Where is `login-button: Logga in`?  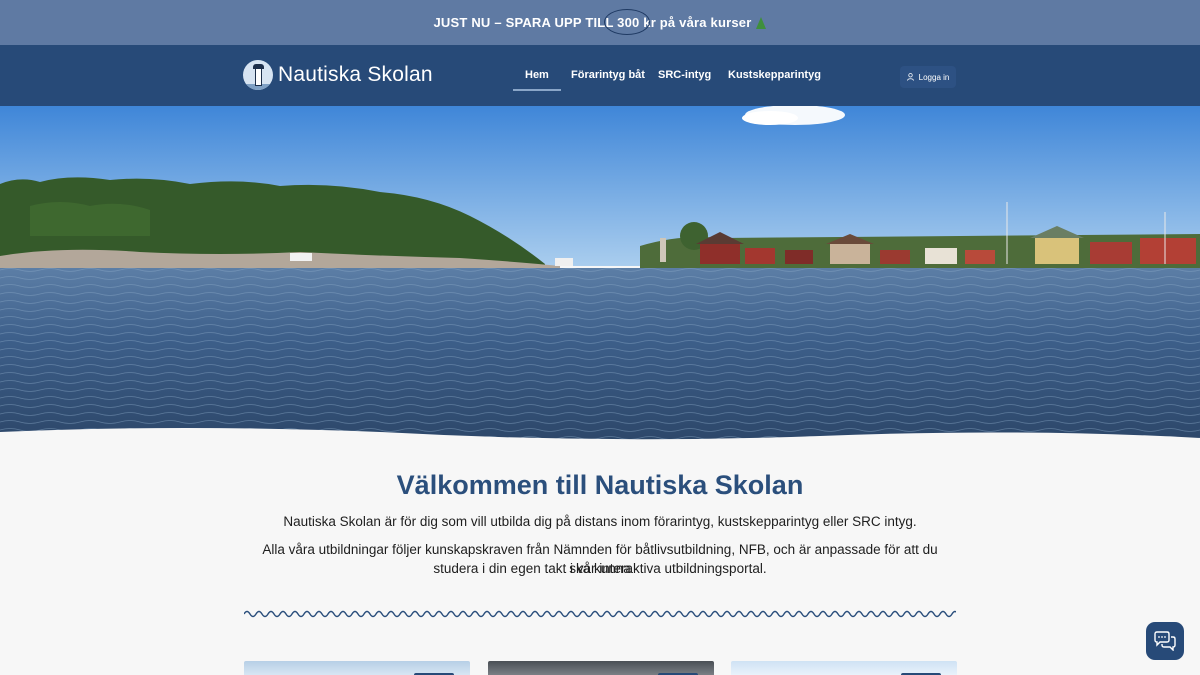
login-button: Logga in is located at coordinates (928, 77).